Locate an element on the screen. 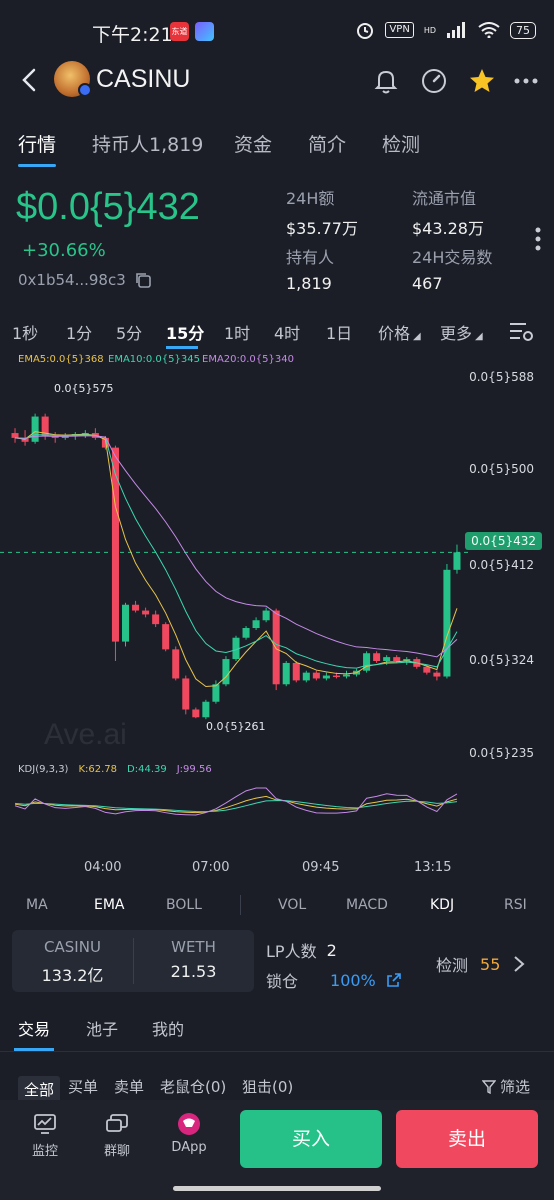  lock-label: 锁仓 is located at coordinates (282, 981).